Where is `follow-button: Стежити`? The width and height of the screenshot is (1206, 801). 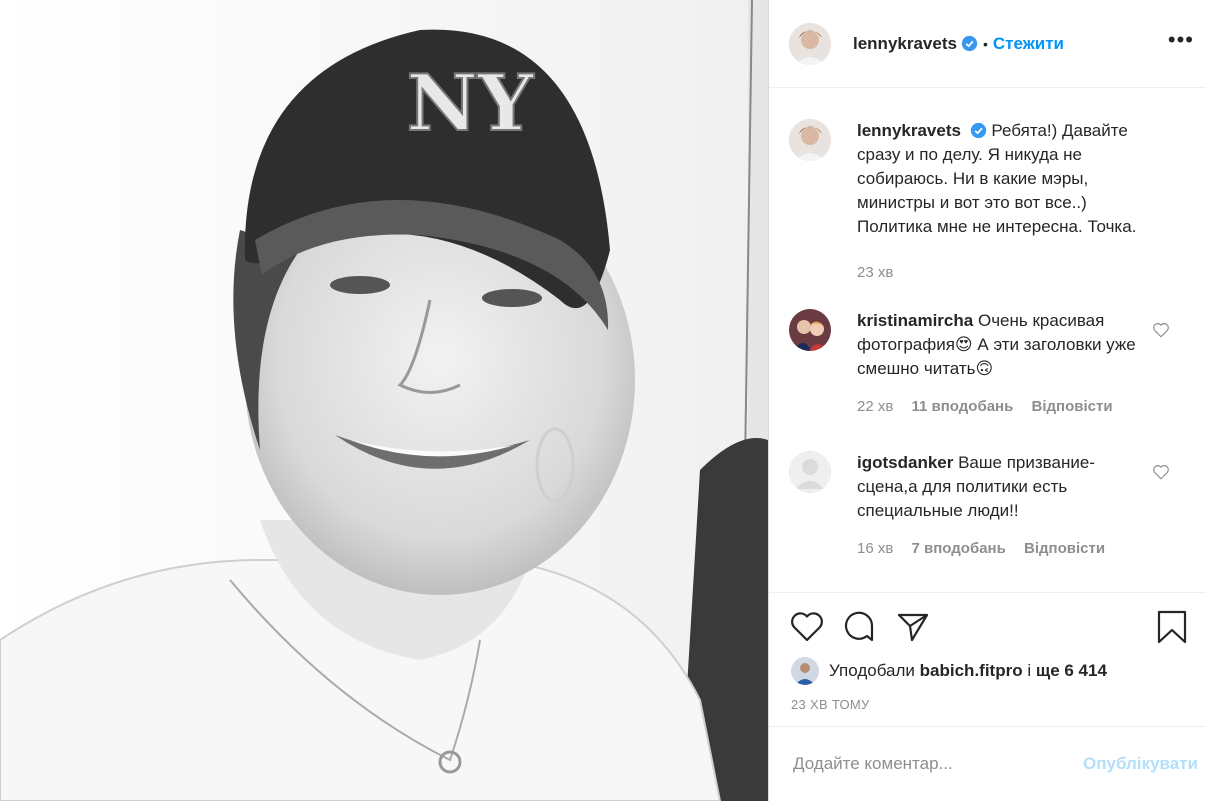 follow-button: Стежити is located at coordinates (1028, 44).